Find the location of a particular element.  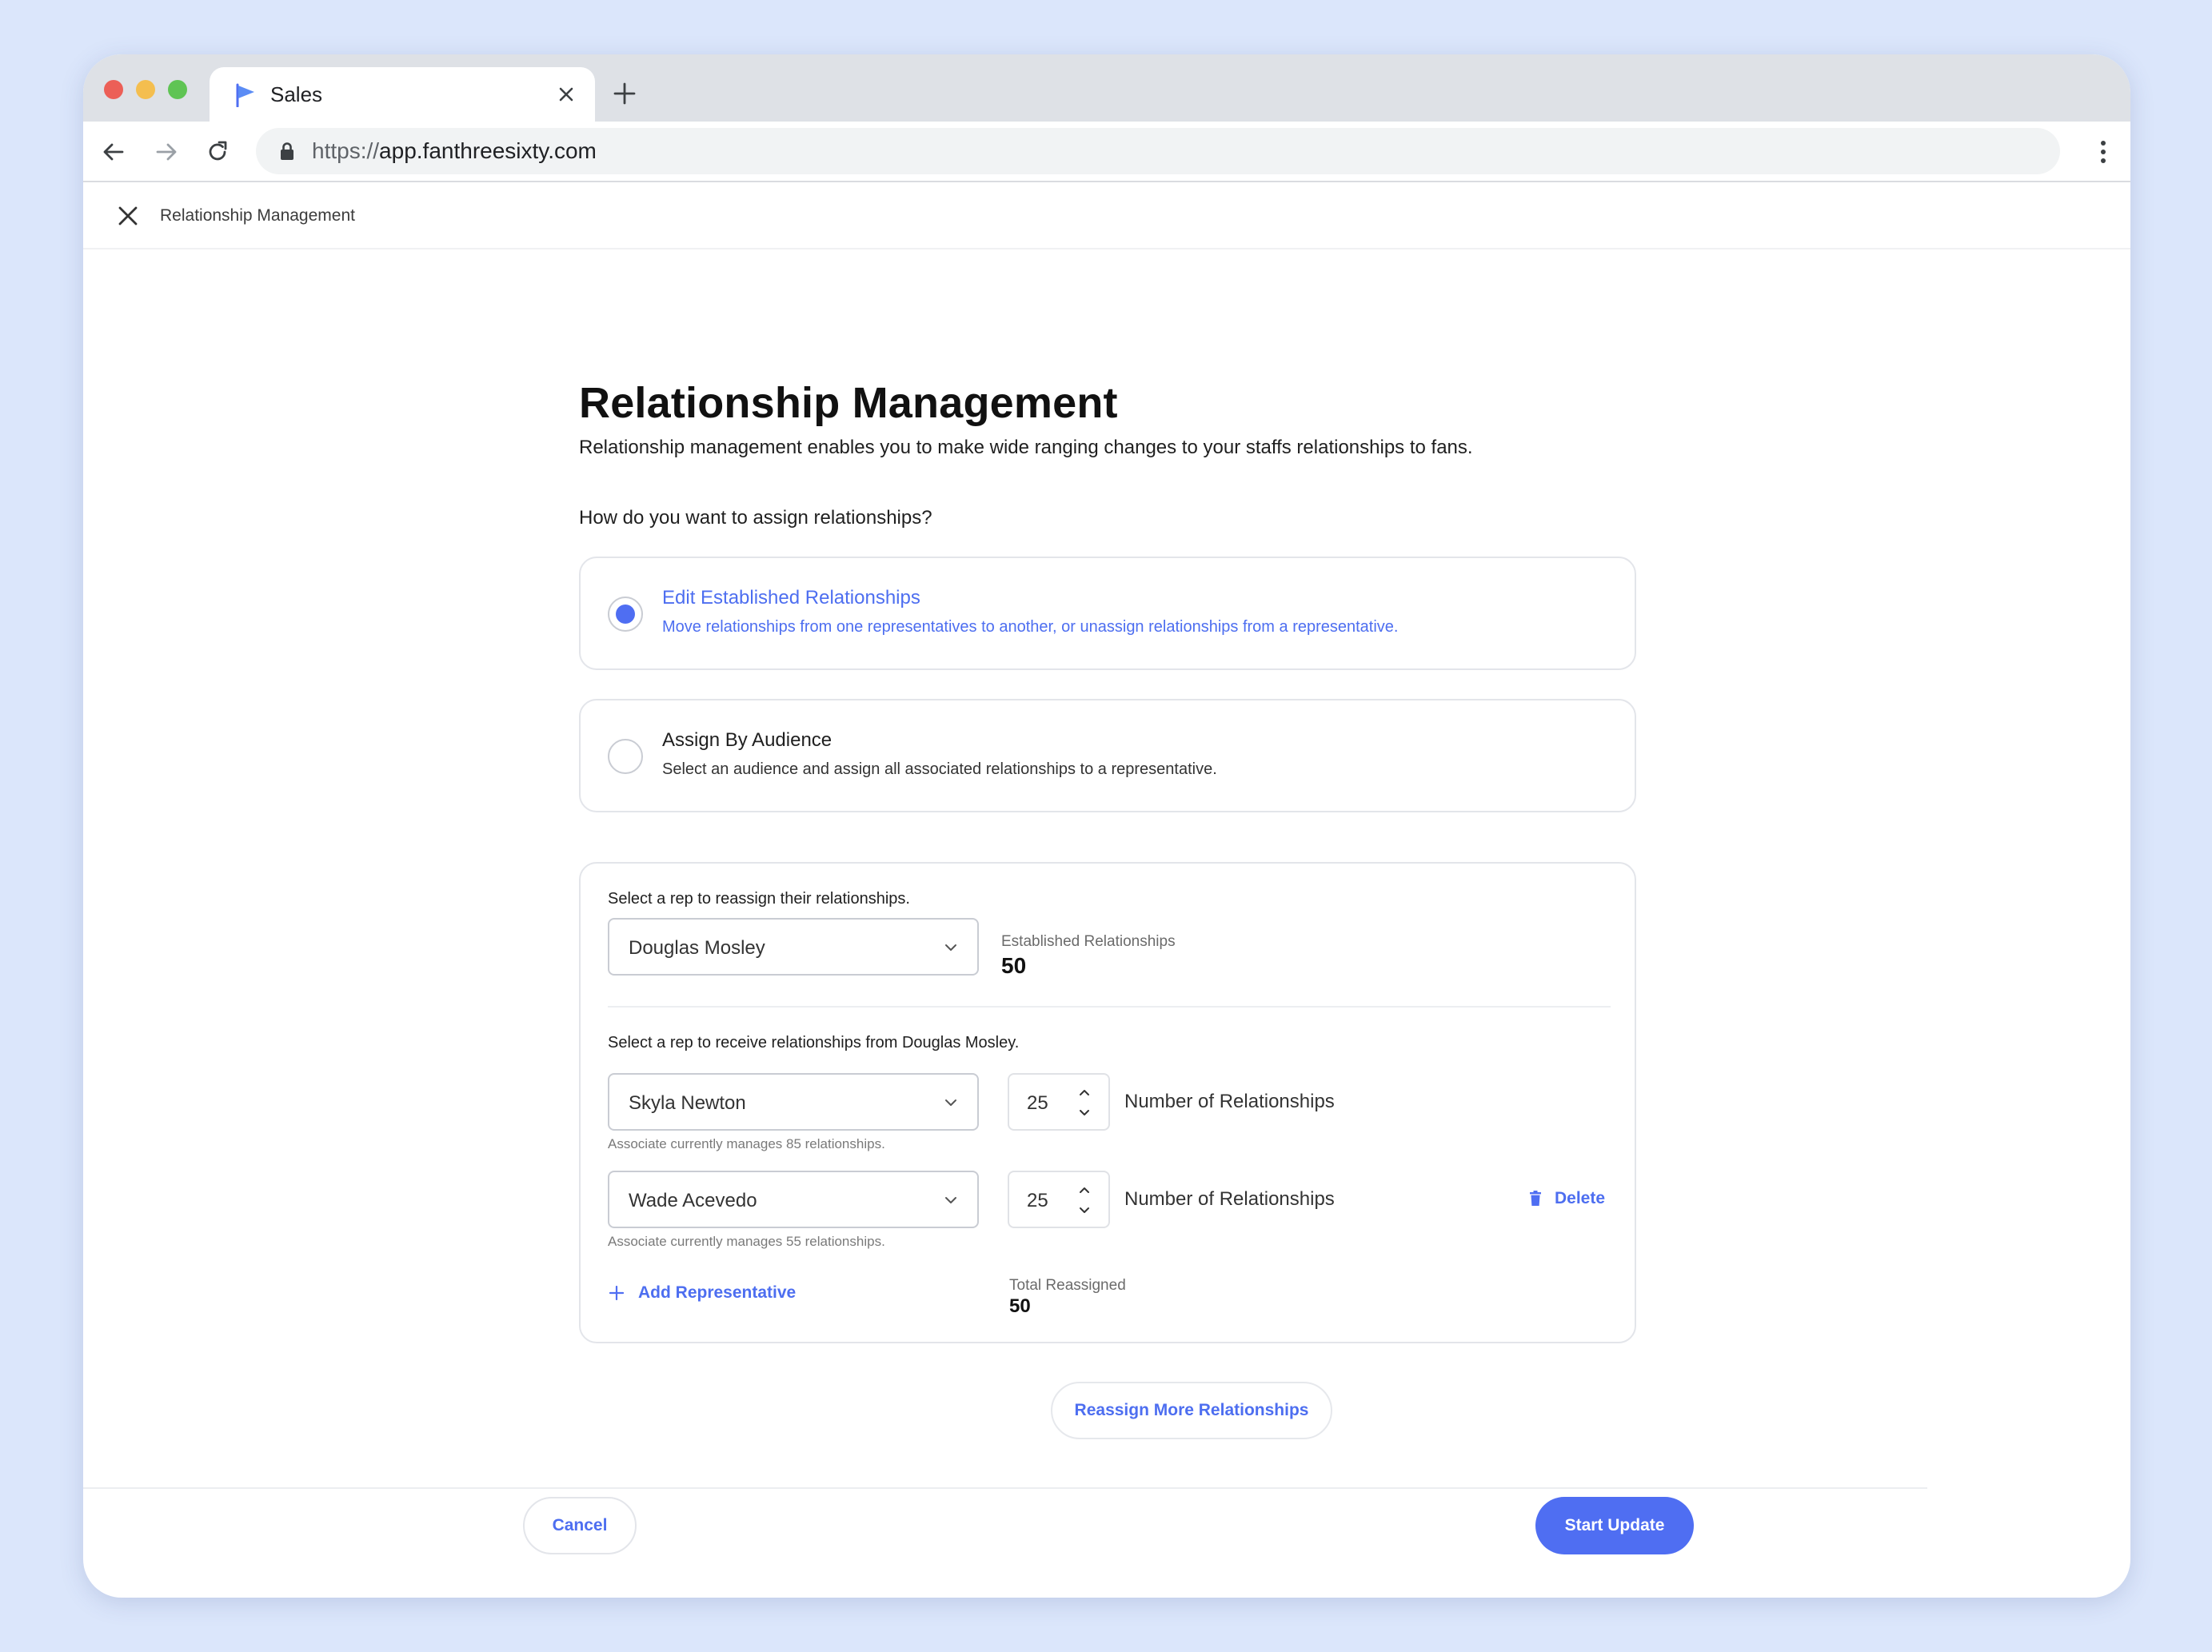

divider is located at coordinates (1109, 1007).